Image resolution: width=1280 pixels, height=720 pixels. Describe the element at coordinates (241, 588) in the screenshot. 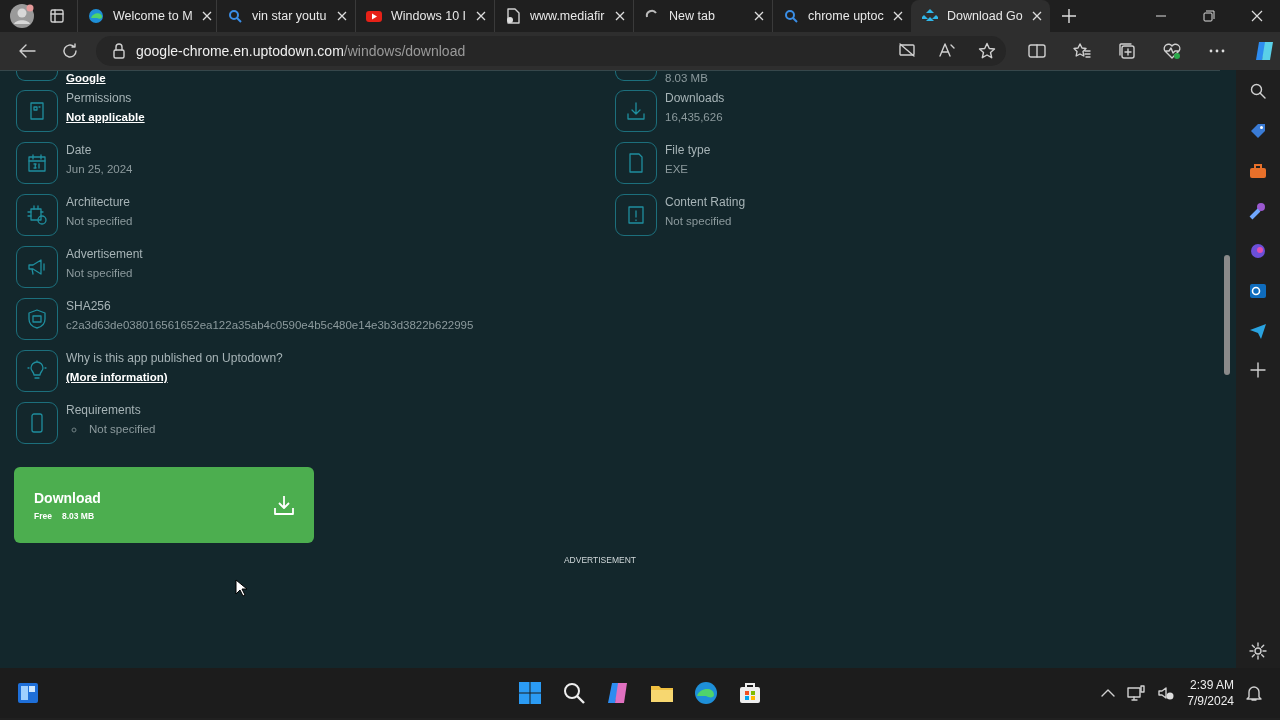

I see `mouse-cursor-icon` at that location.